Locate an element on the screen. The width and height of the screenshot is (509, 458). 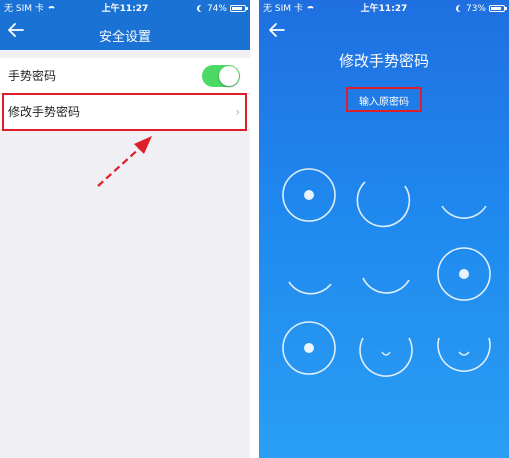
battery-percent: 73% is located at coordinates (475, 9).